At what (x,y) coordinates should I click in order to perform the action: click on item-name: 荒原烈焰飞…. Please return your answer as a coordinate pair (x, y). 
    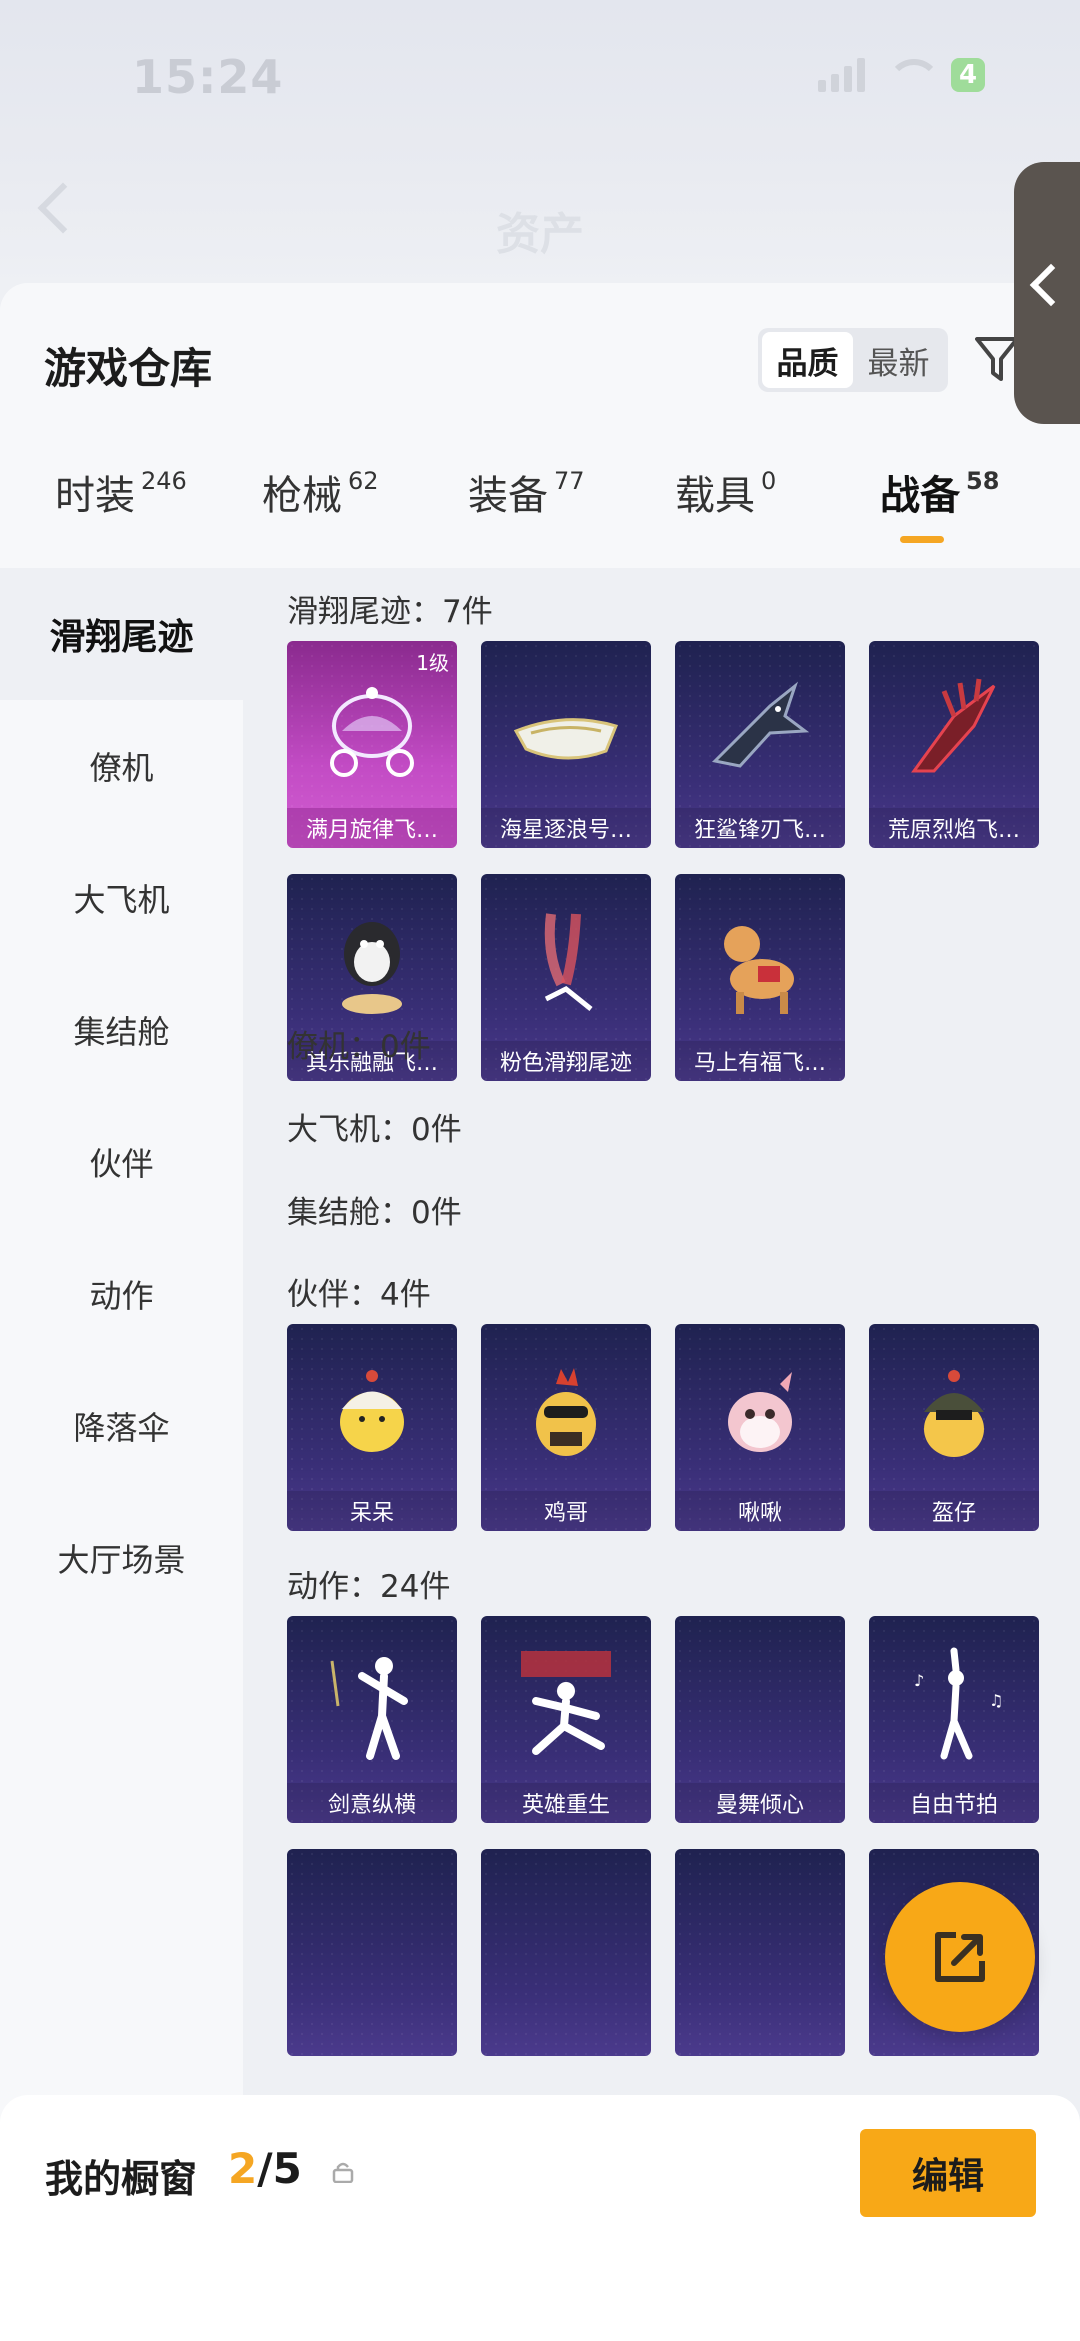
    Looking at the image, I should click on (954, 828).